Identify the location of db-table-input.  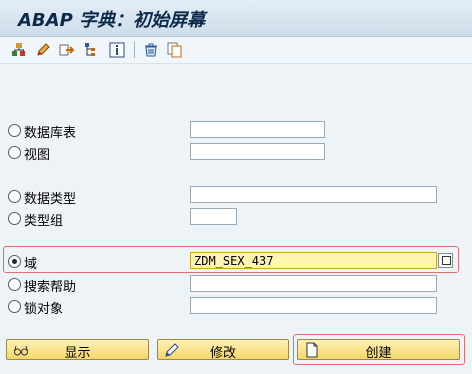
(257, 129).